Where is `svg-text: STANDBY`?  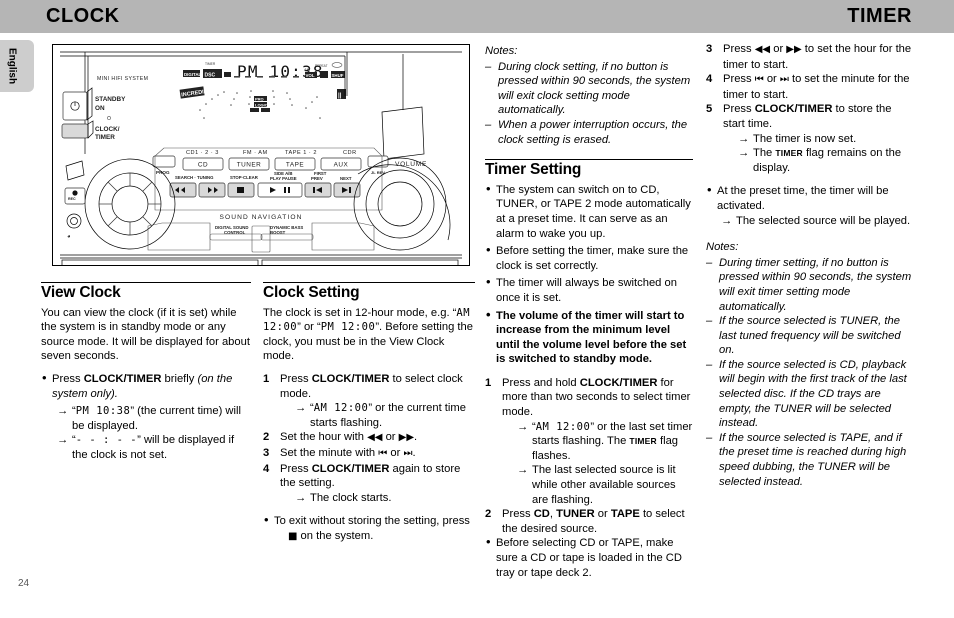 svg-text: STANDBY is located at coordinates (110, 99).